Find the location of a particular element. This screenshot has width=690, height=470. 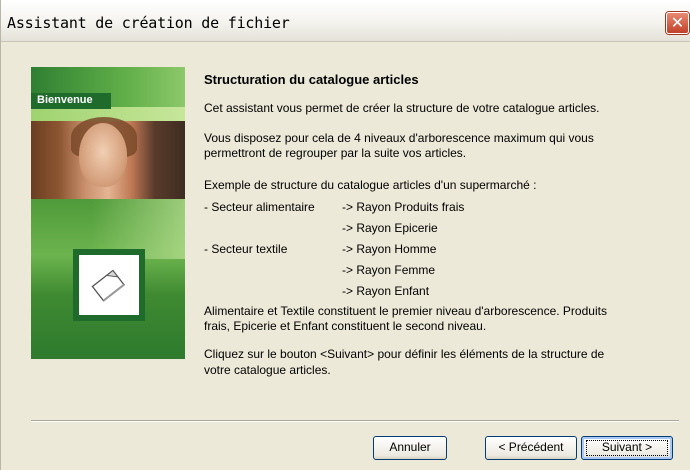

next-button: Suivant > is located at coordinates (627, 448).